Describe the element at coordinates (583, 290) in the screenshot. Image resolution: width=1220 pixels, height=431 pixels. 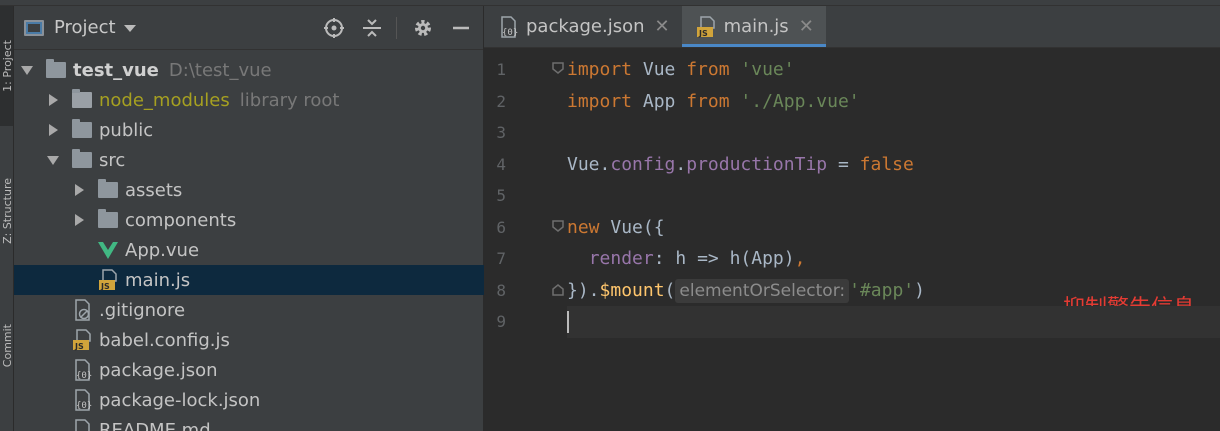
I see `code-text: }).` at that location.